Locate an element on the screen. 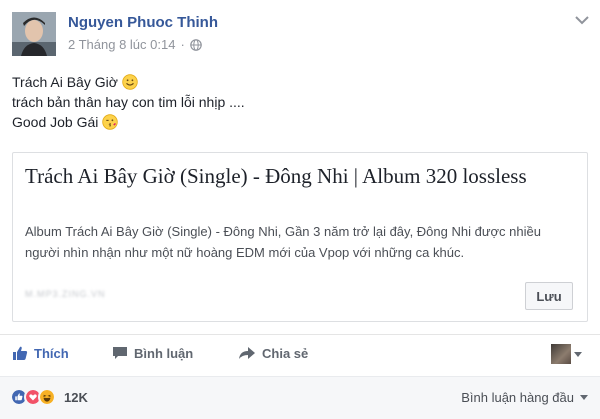 The image size is (600, 419). comment-button: Bình luận is located at coordinates (152, 353).